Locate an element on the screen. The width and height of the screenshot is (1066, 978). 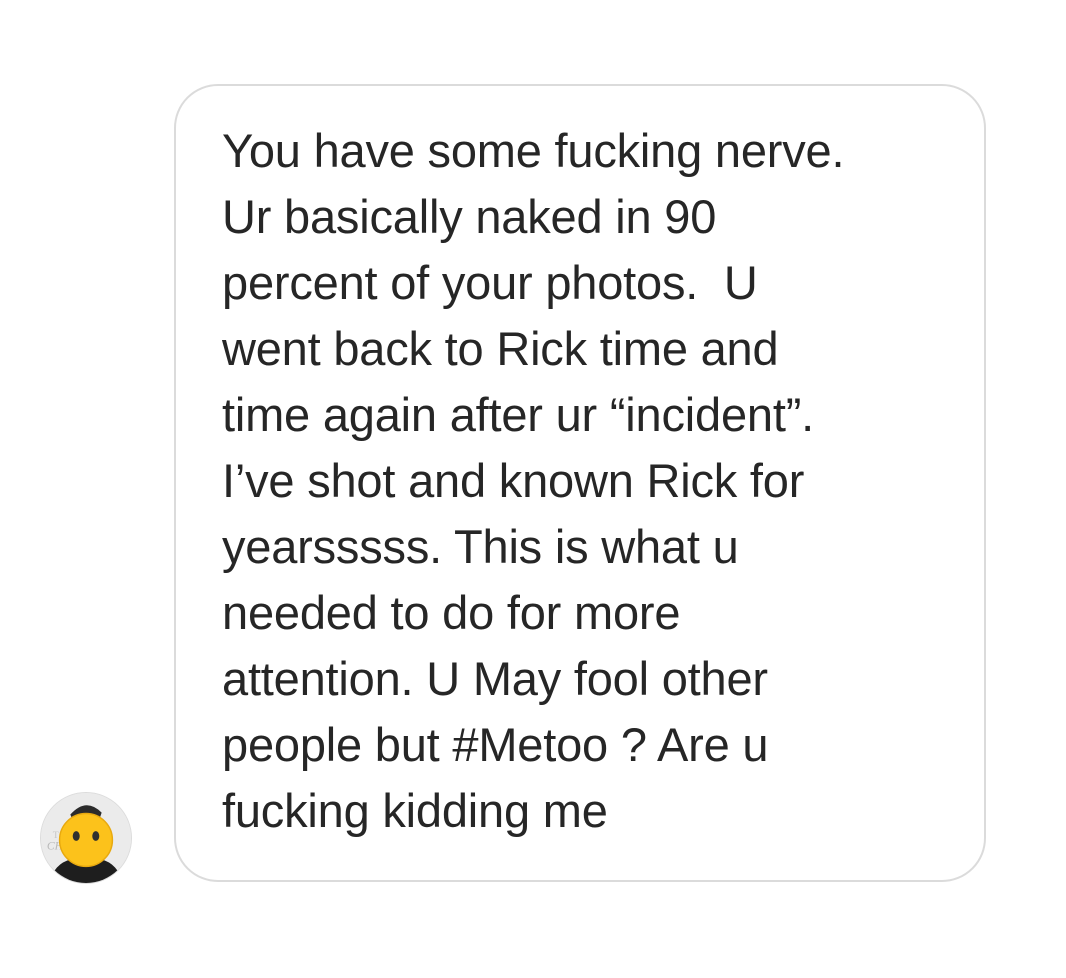
message-line: people but #Metoo ? Are u is located at coordinates (495, 744).